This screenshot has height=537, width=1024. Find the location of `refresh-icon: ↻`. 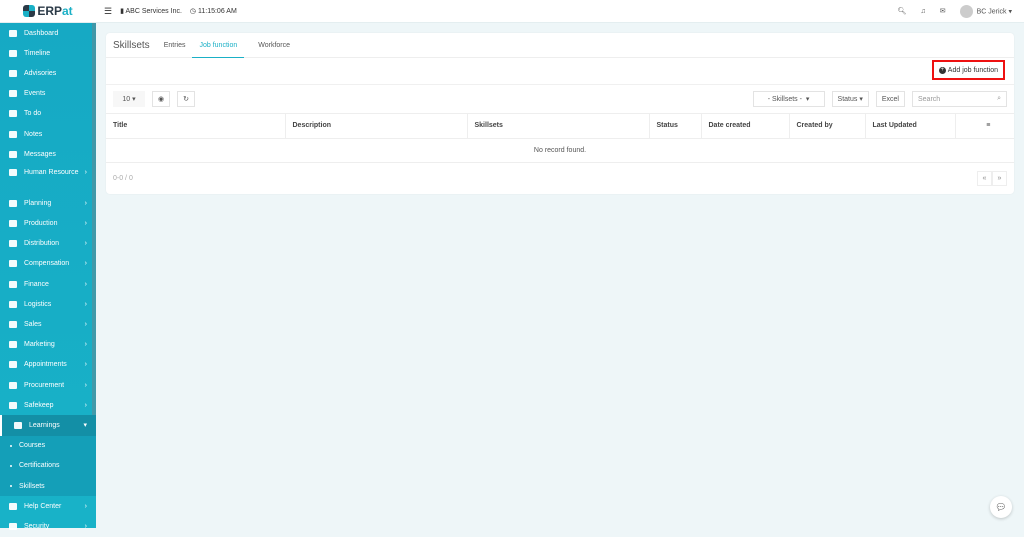

refresh-icon: ↻ is located at coordinates (186, 99).